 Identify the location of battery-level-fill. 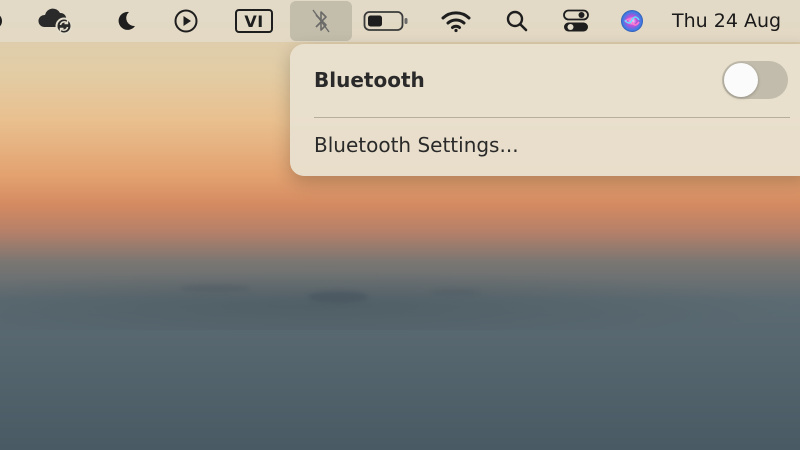
(375, 21).